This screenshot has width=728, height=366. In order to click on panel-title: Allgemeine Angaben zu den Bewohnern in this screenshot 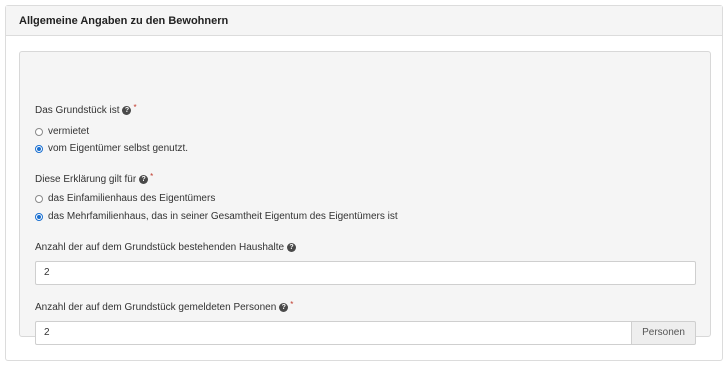, I will do `click(364, 21)`.